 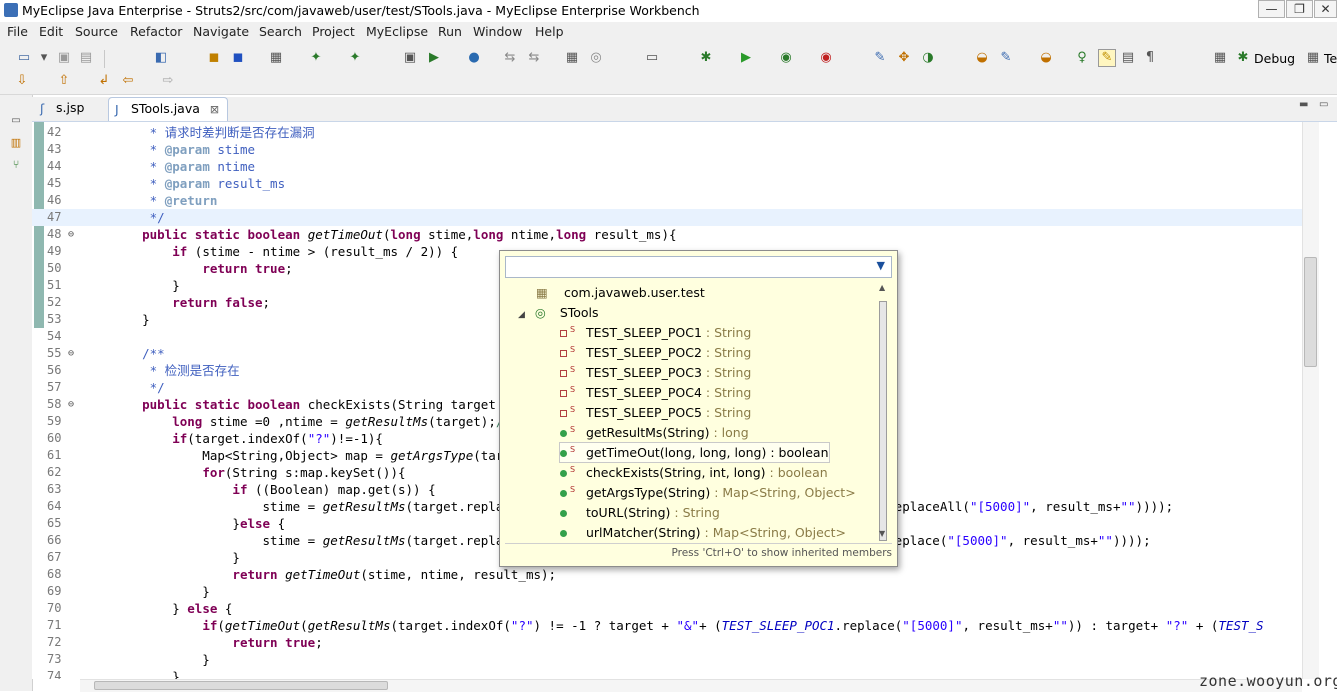 I want to click on package-explorer-icon: ▥, so click(x=16, y=143).